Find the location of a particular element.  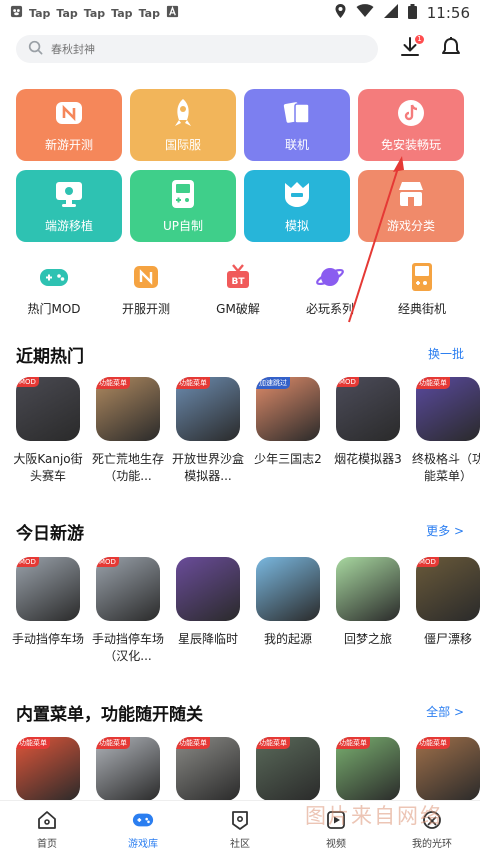

bell-icon is located at coordinates (451, 49).